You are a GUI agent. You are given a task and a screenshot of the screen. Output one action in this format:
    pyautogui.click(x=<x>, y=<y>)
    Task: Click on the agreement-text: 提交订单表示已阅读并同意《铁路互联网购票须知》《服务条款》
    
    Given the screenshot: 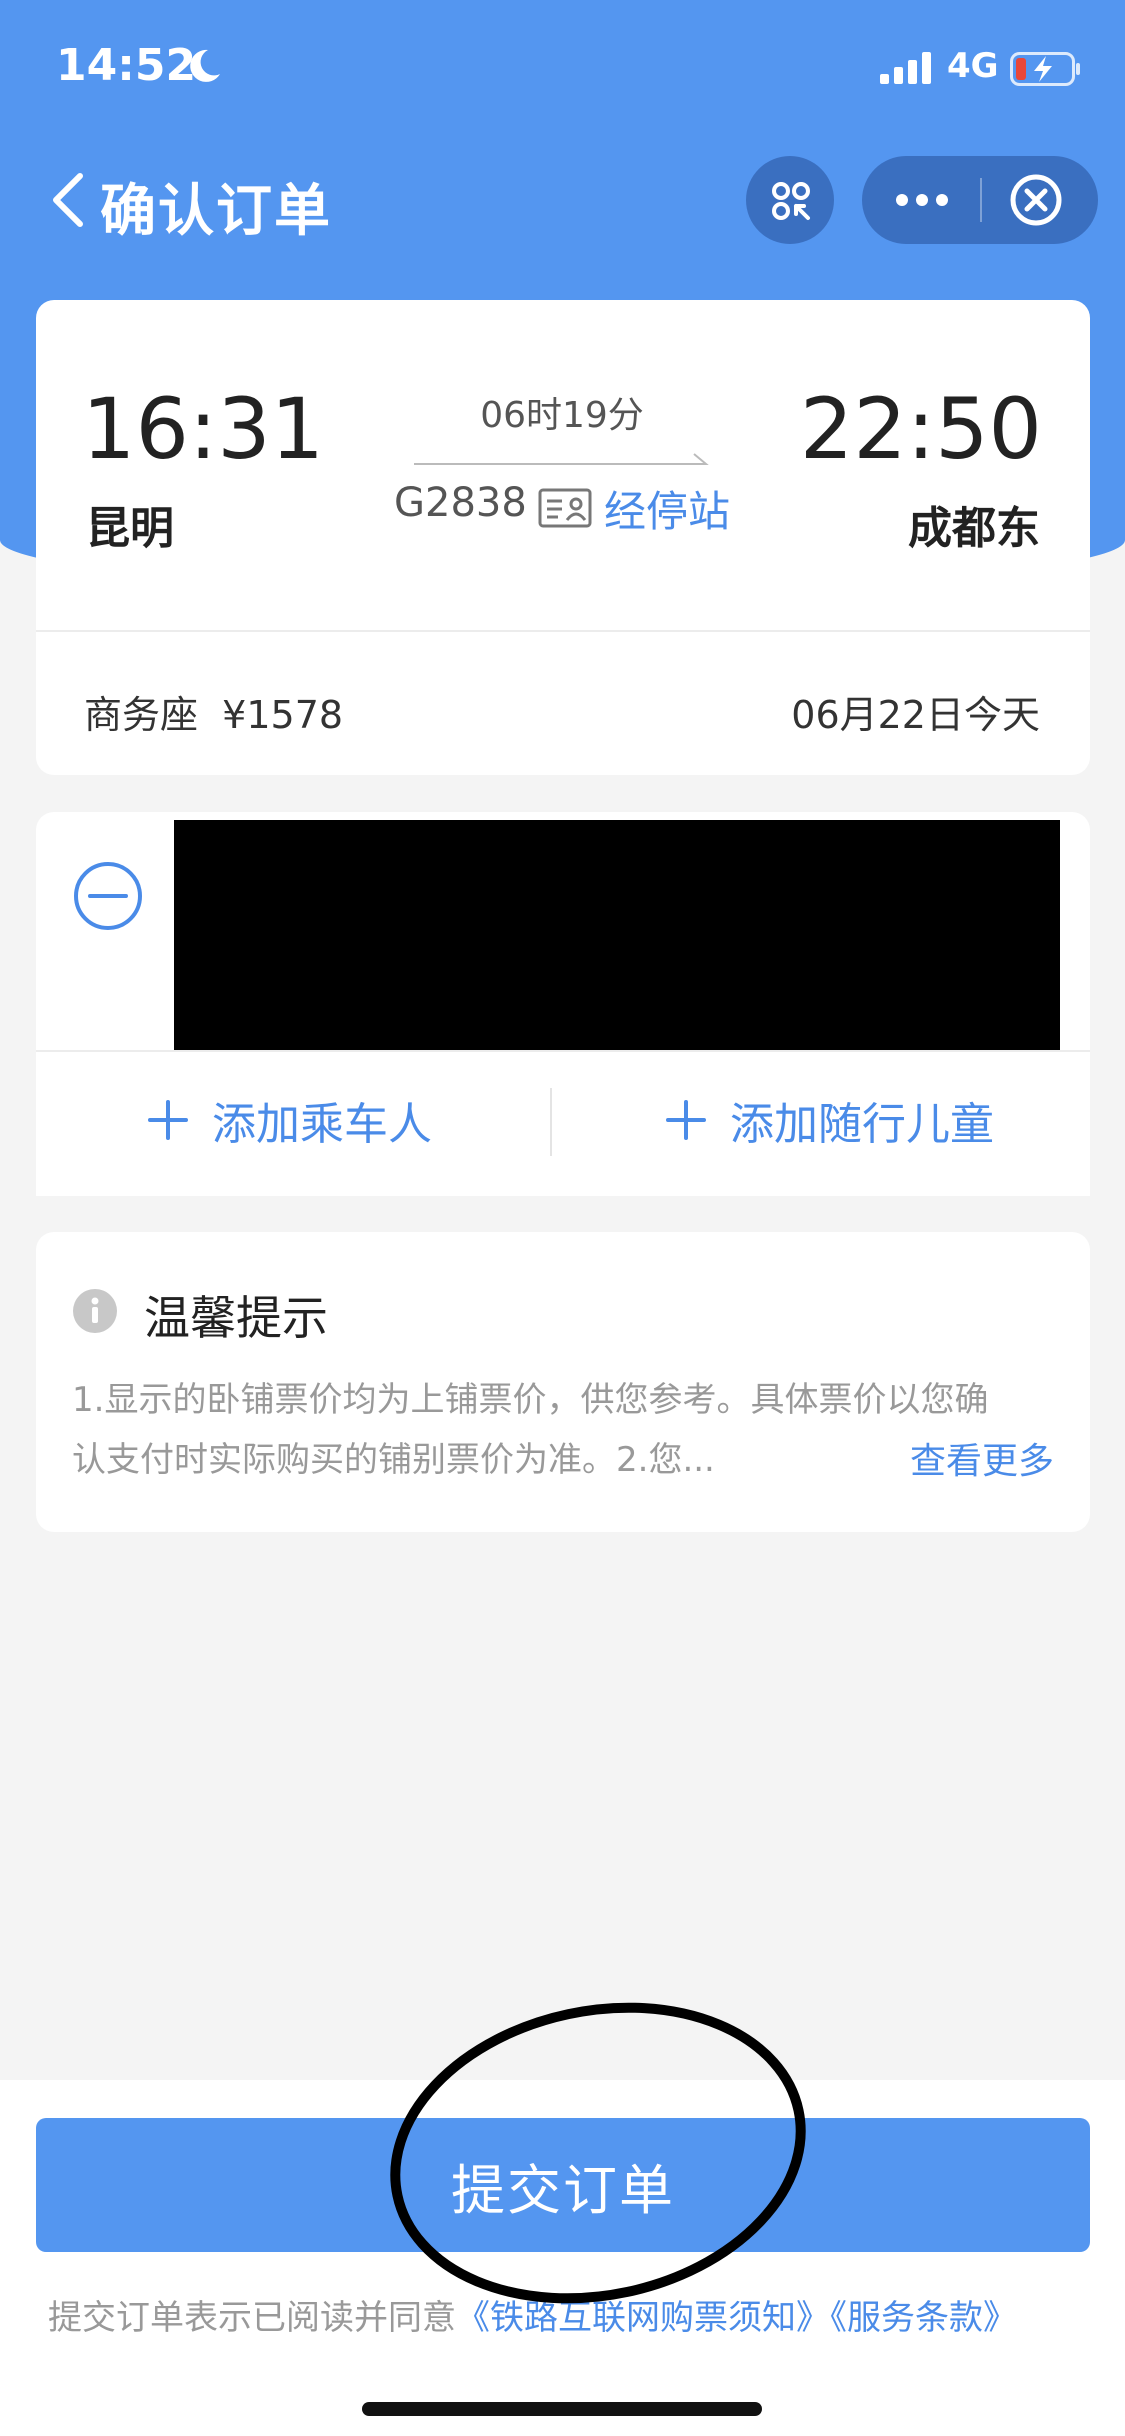 What is the action you would take?
    pyautogui.click(x=532, y=2314)
    